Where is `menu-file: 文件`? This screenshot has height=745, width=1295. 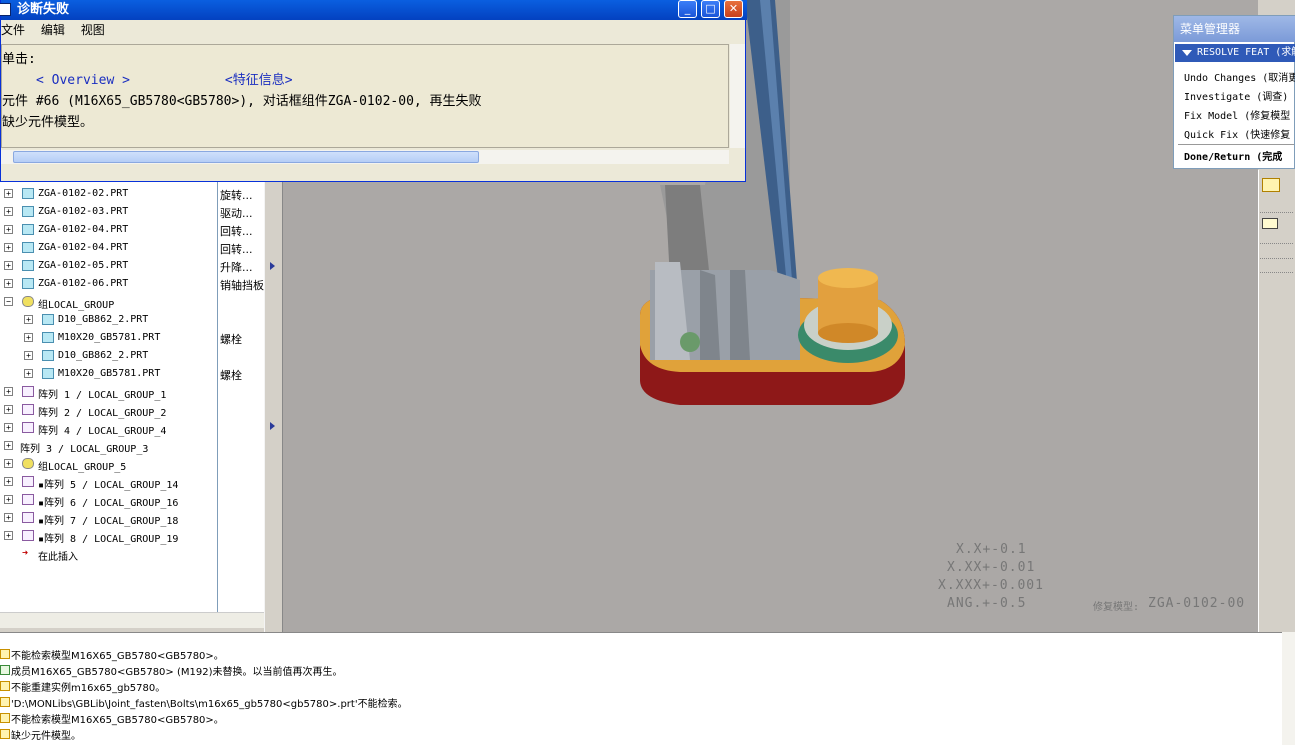
menu-file: 文件 is located at coordinates (13, 30).